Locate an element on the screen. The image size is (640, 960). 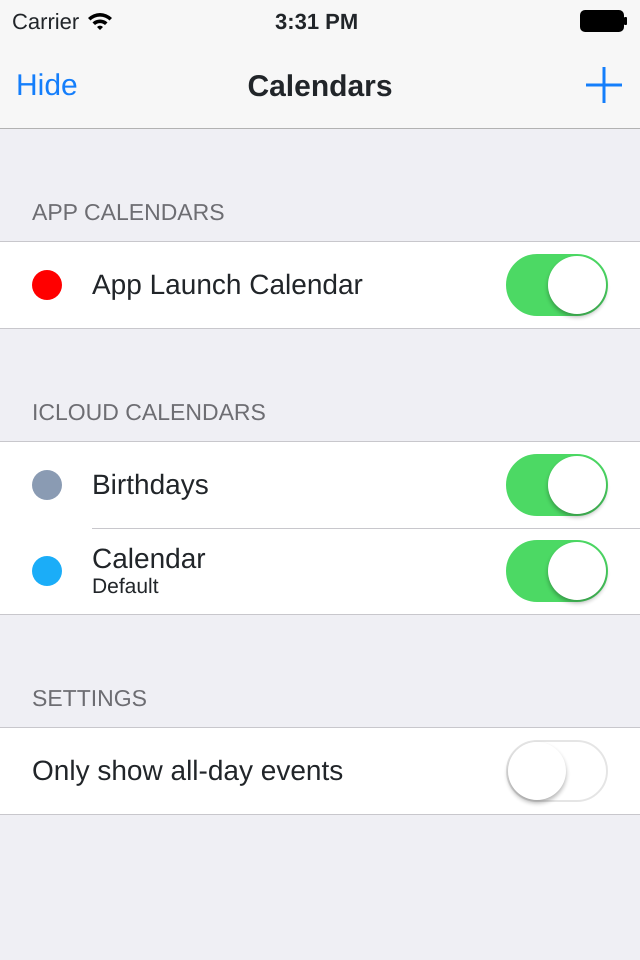
navigation-title: Calendars is located at coordinates (320, 86).